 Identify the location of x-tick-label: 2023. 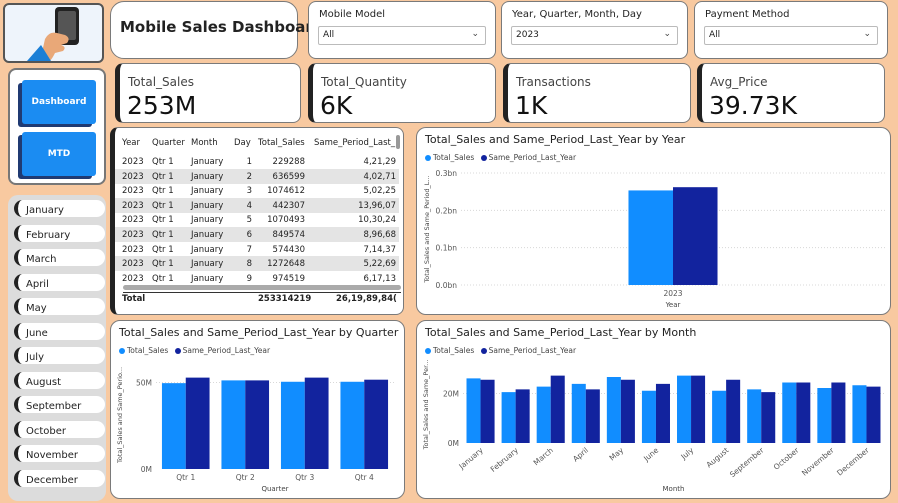
(672, 293).